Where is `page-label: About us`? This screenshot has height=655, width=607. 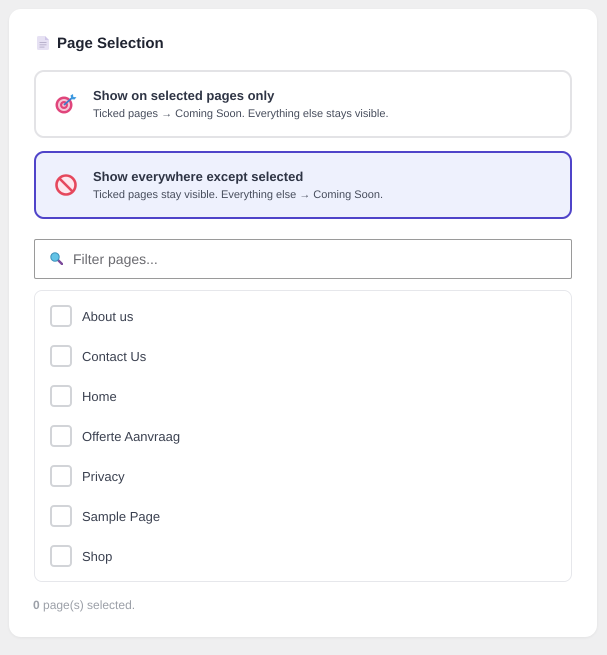
page-label: About us is located at coordinates (108, 316).